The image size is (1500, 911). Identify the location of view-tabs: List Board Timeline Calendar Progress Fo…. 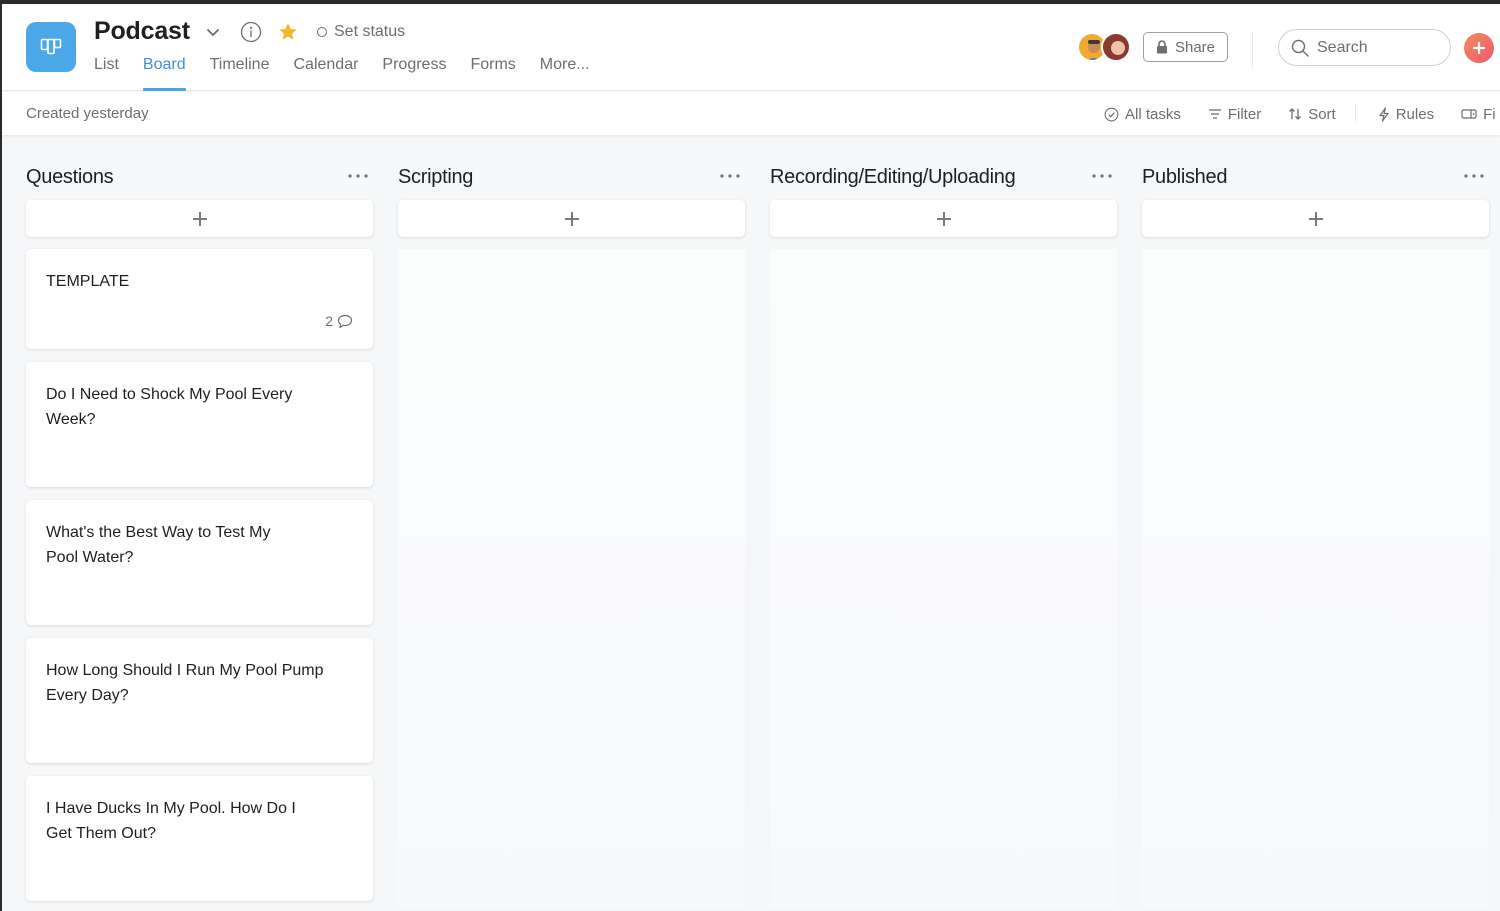
(354, 73).